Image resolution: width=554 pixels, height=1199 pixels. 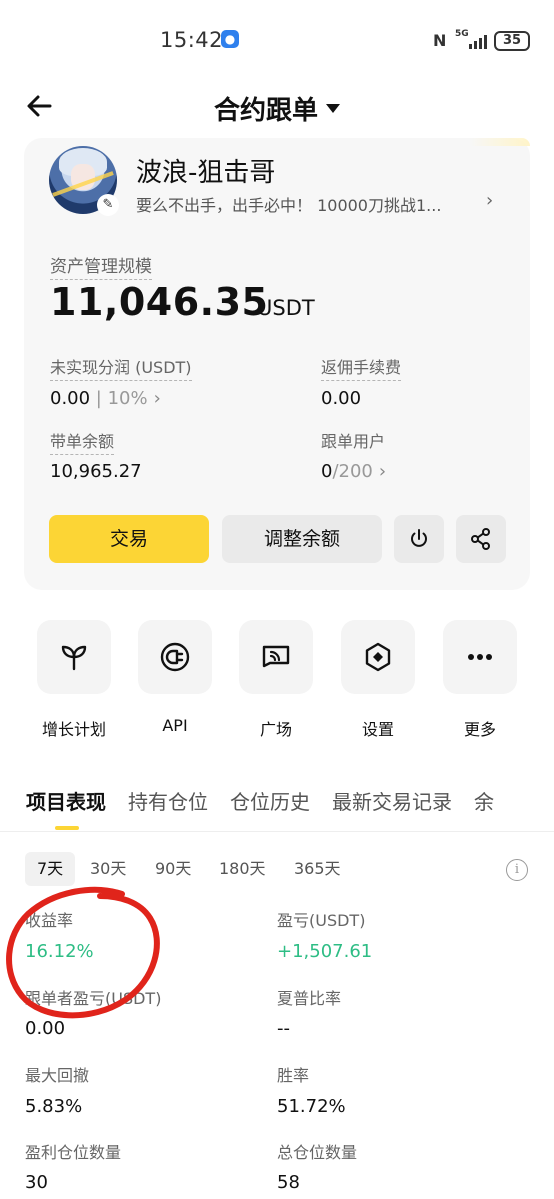 I want to click on aum-unit: USDT, so click(x=286, y=308).